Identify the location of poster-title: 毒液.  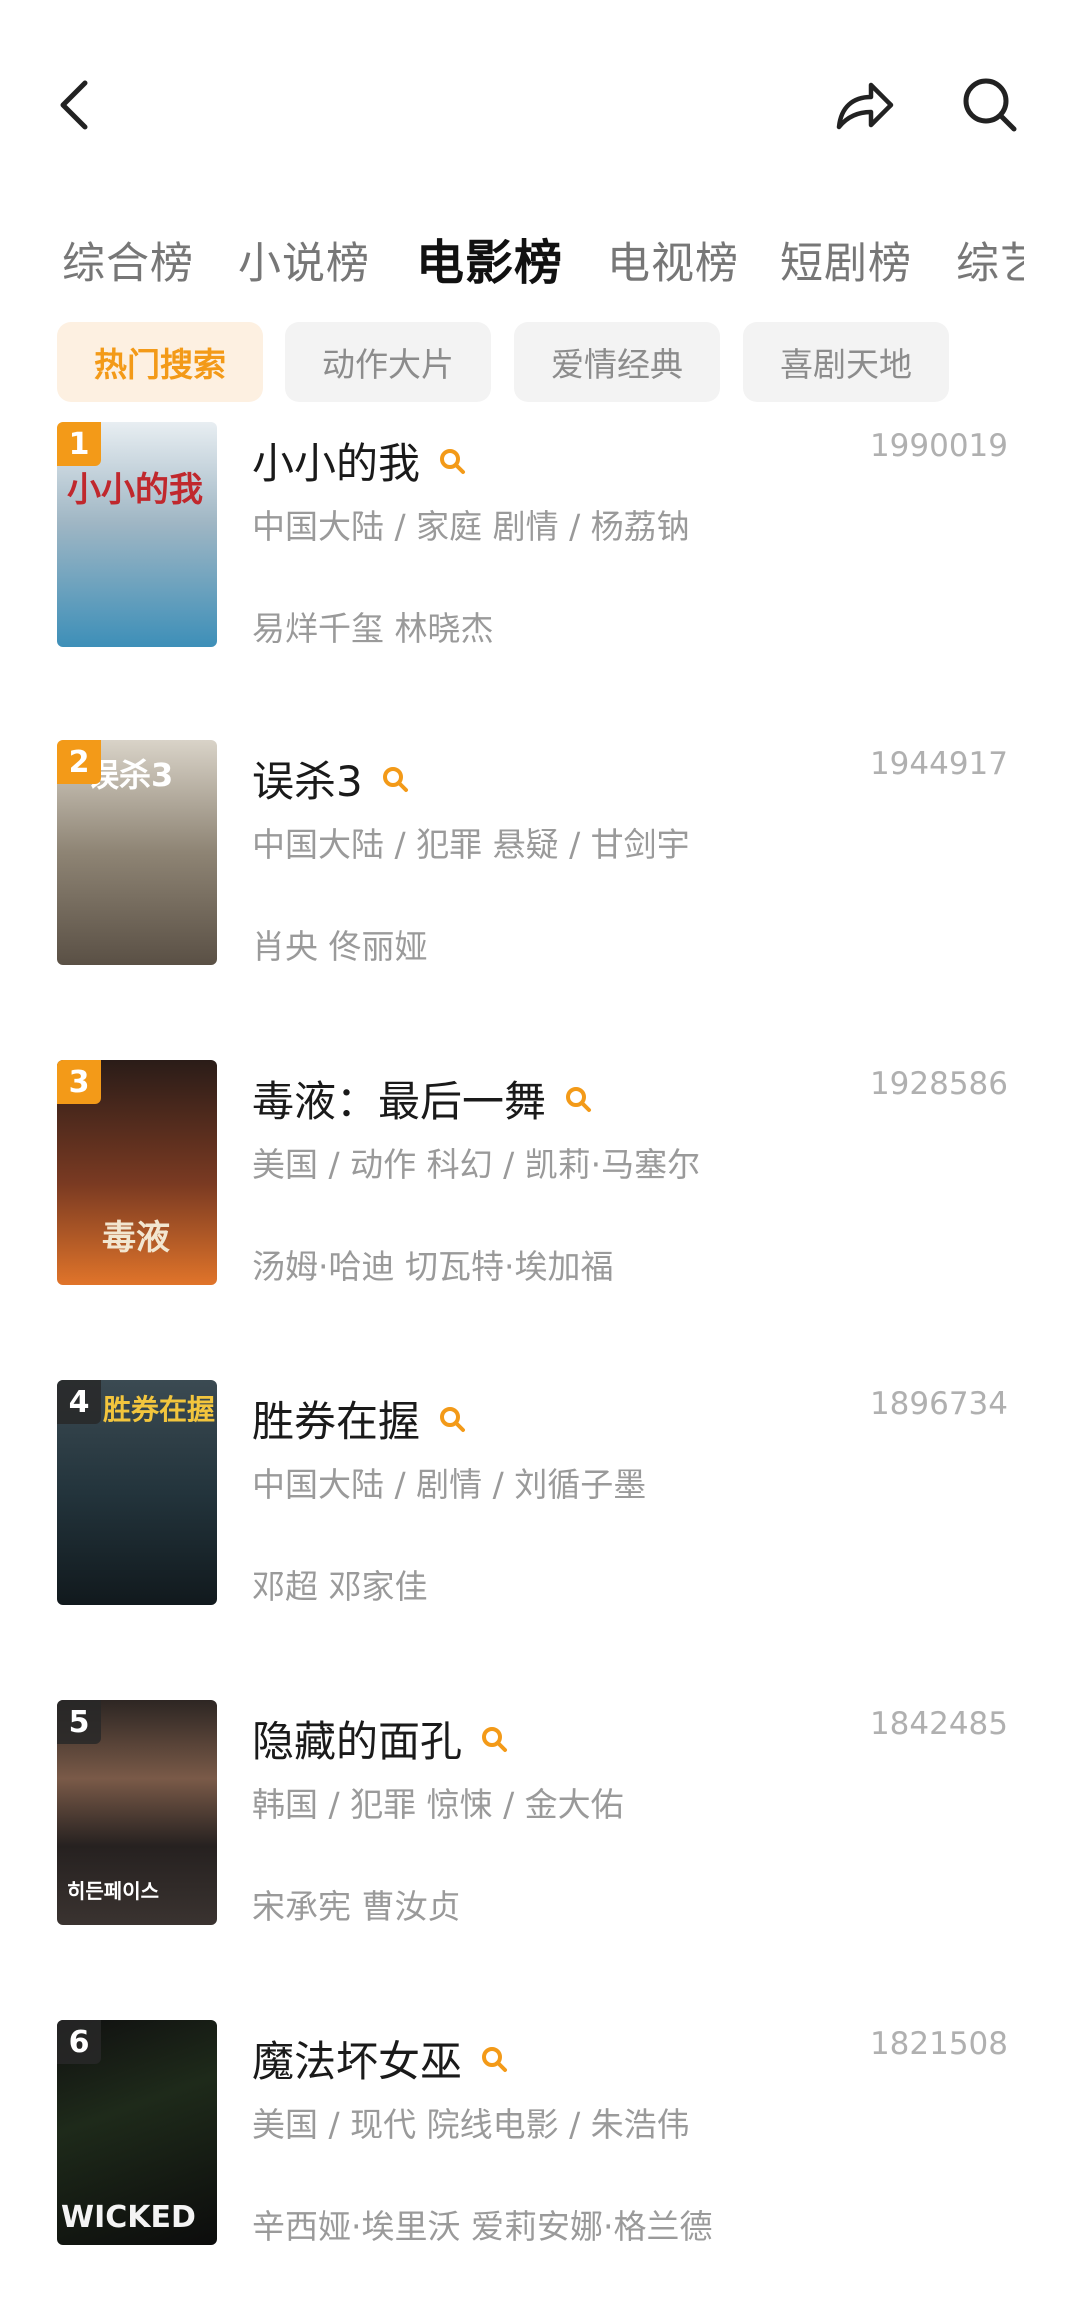
(136, 1238).